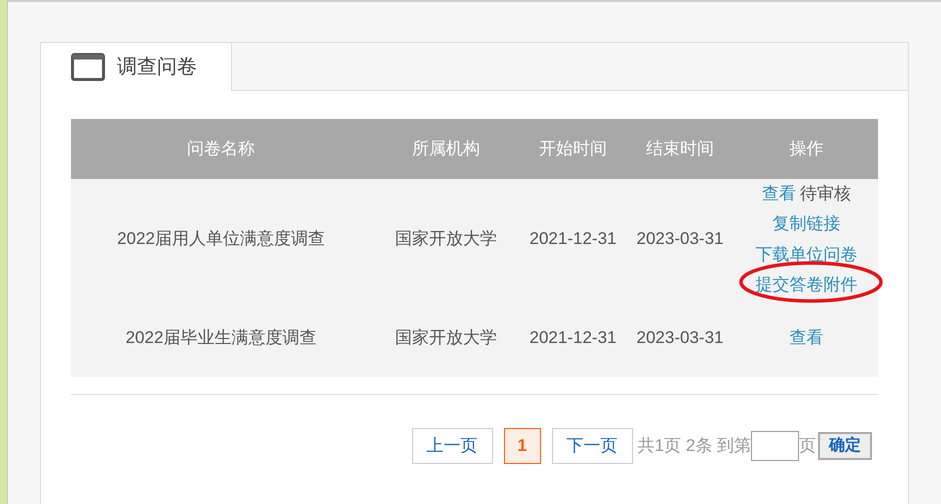 The height and width of the screenshot is (504, 941). I want to click on column-header: 问卷名称, so click(221, 149).